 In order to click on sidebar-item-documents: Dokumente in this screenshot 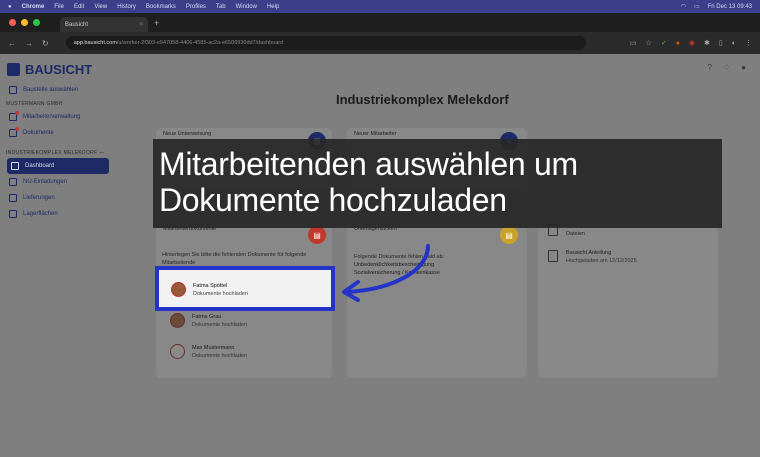, I will do `click(57, 133)`.